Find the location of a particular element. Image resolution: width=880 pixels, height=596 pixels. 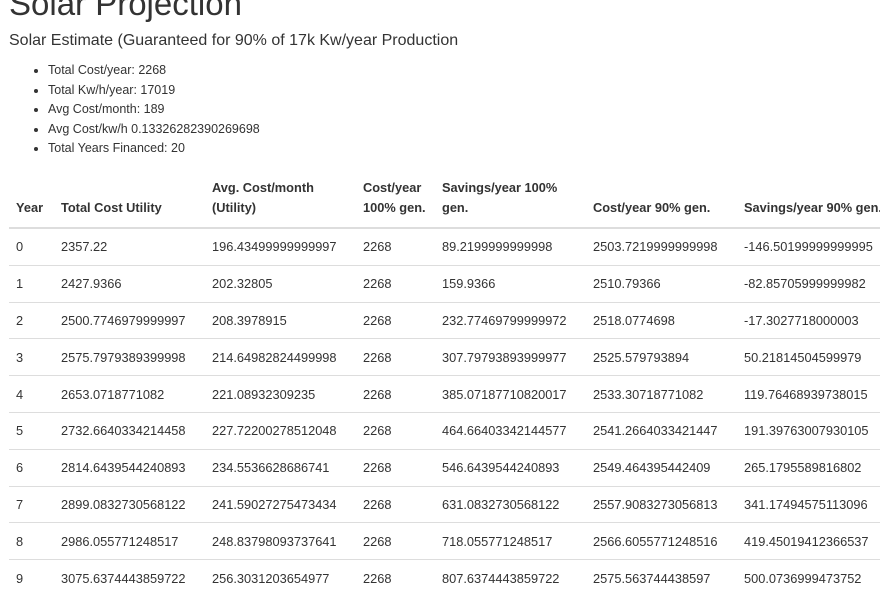

cell-year: 3 is located at coordinates (31, 357).